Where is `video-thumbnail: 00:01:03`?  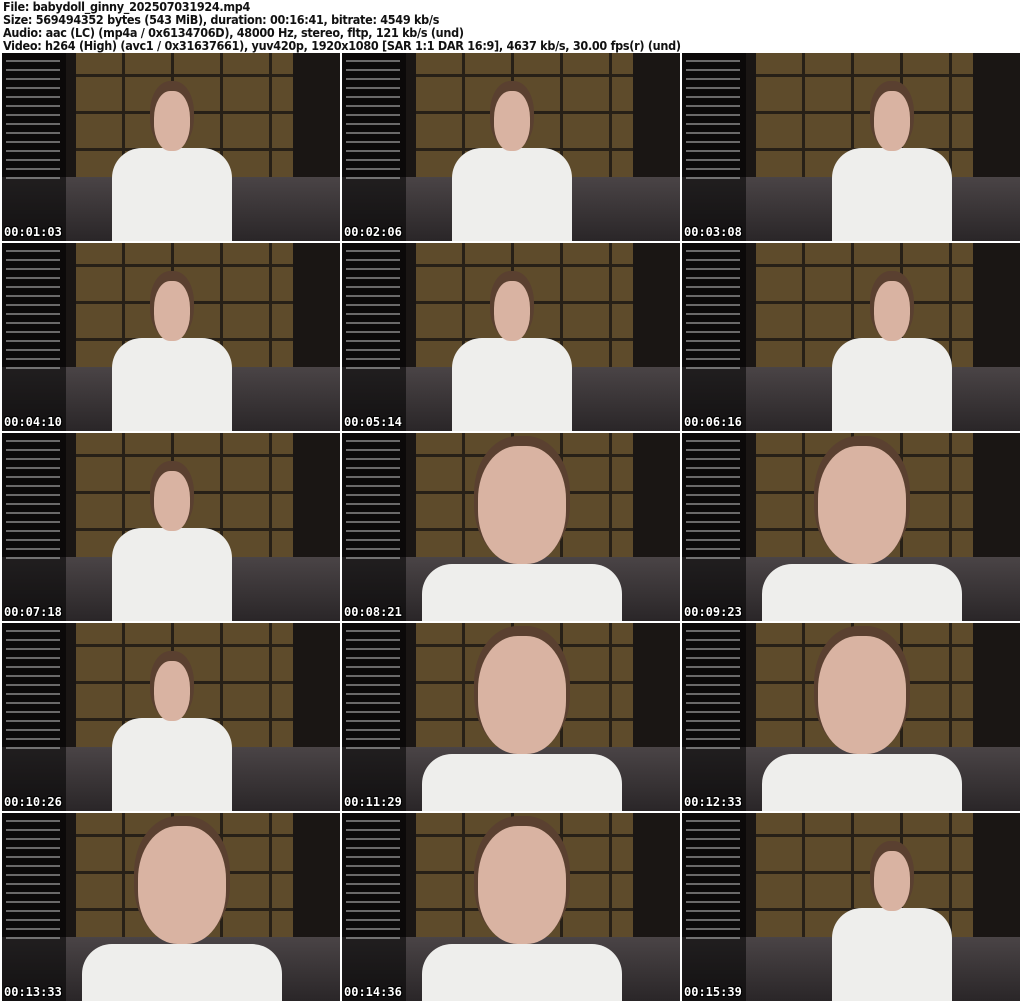
video-thumbnail: 00:01:03 is located at coordinates (171, 147).